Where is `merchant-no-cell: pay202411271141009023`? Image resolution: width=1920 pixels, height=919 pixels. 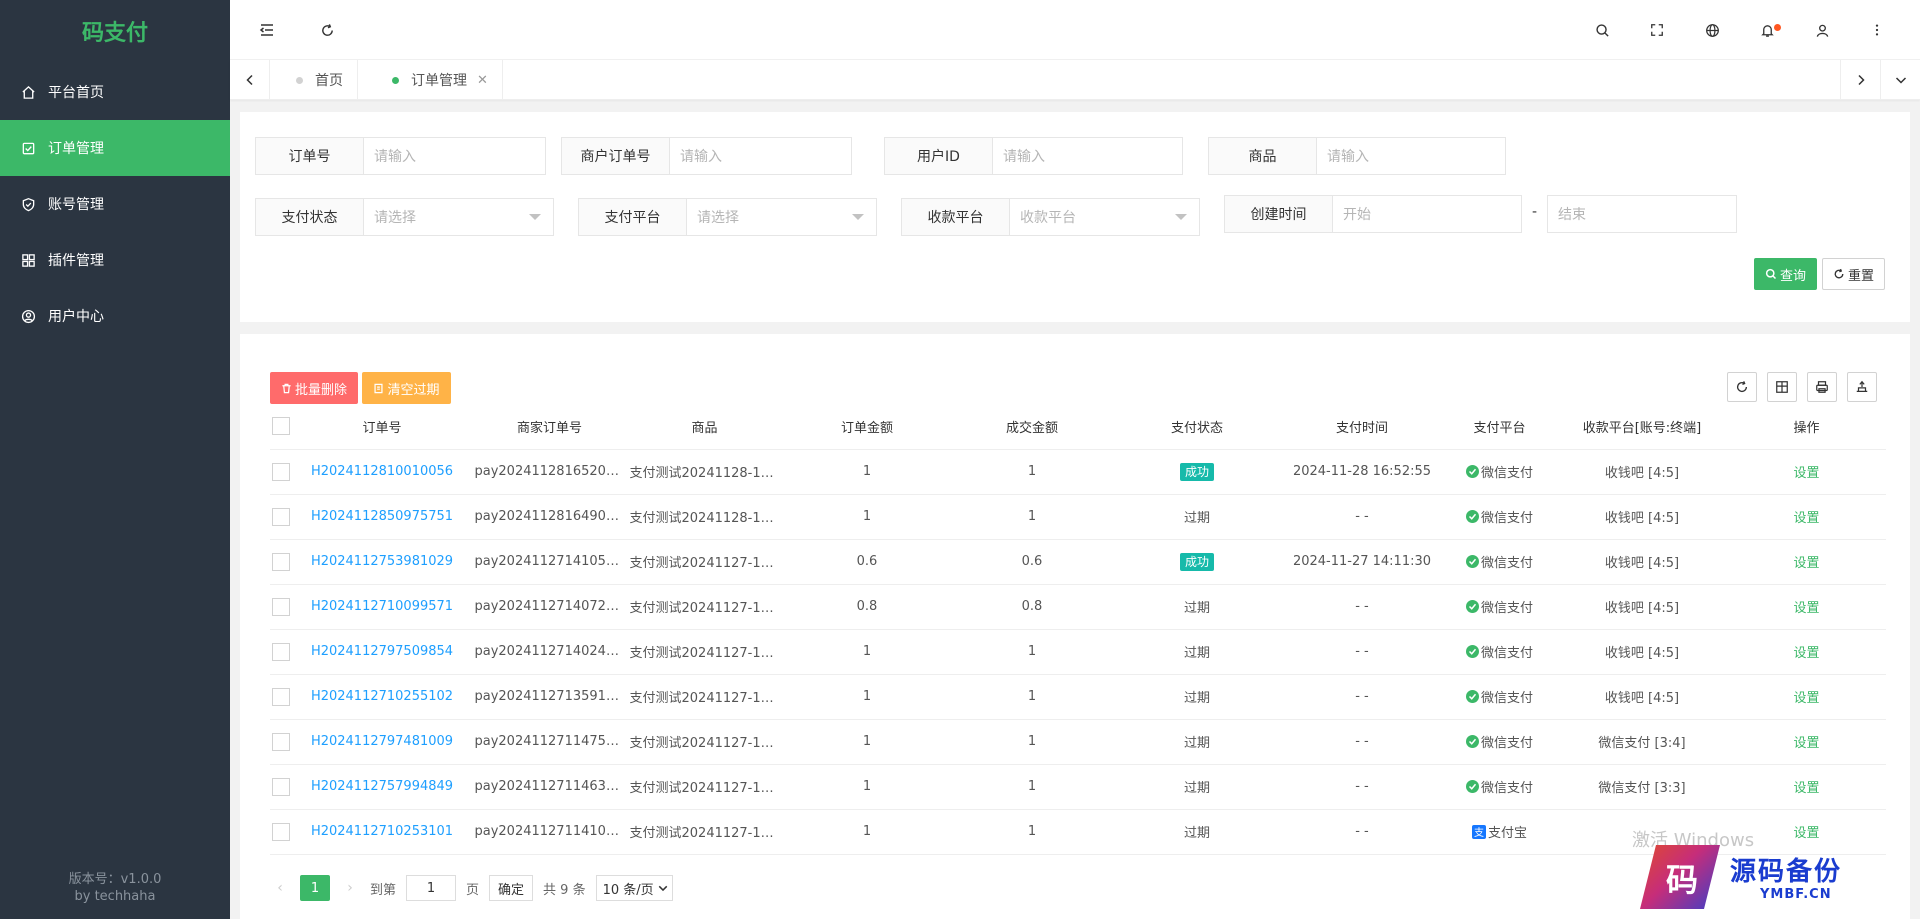
merchant-no-cell: pay202411271141009023 is located at coordinates (549, 832).